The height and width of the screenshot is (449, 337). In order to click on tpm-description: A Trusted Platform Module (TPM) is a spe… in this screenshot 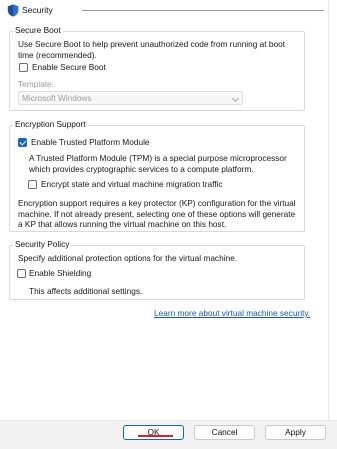, I will do `click(158, 163)`.